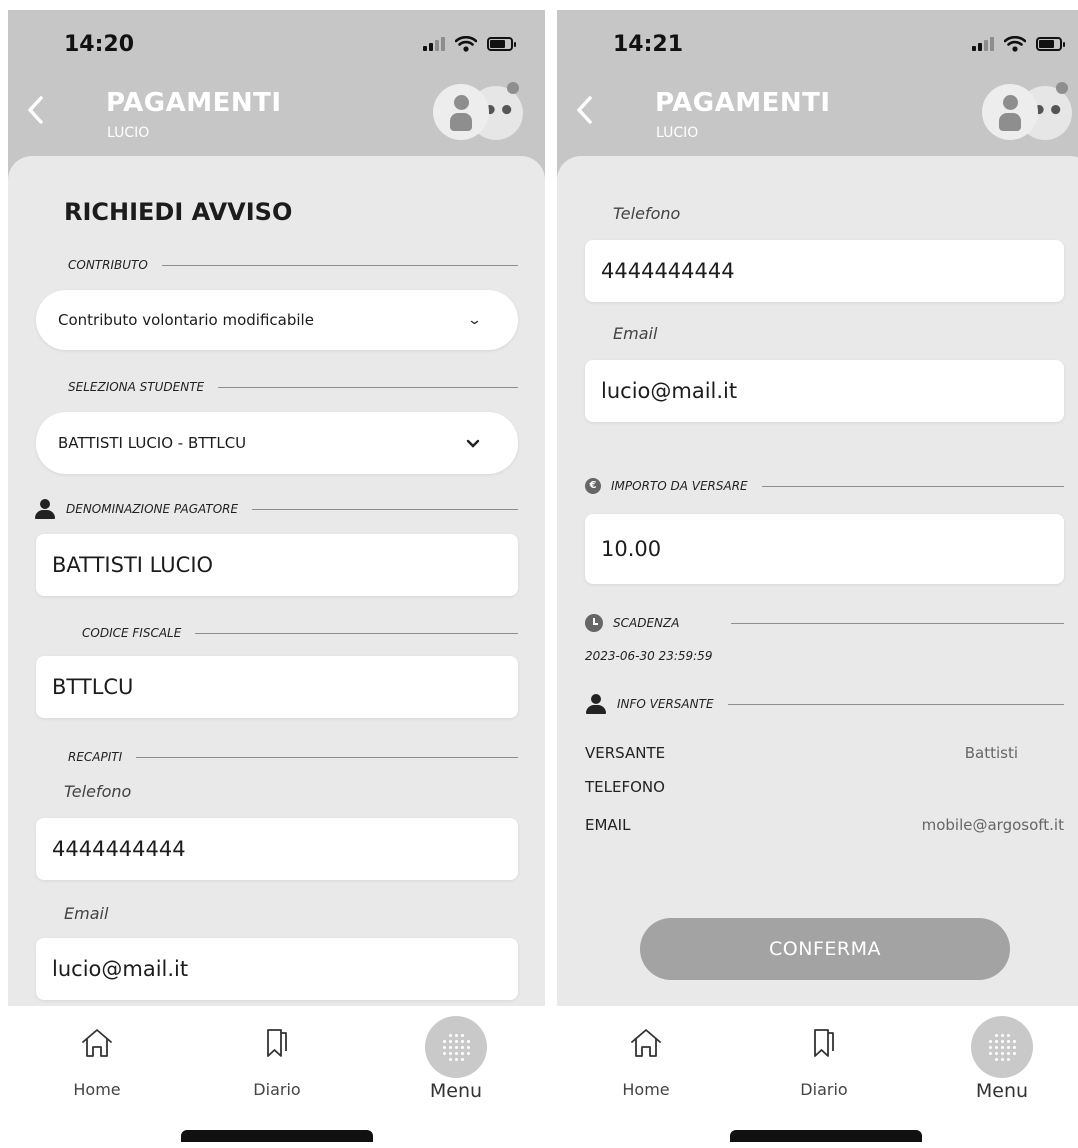  Describe the element at coordinates (132, 633) in the screenshot. I see `section-label: CODICE FISCALE` at that location.